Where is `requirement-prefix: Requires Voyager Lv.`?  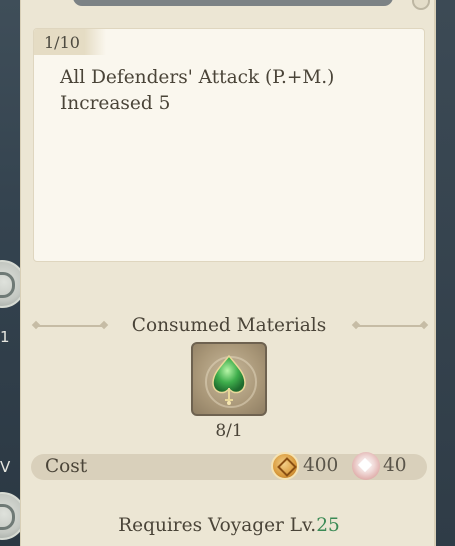 requirement-prefix: Requires Voyager Lv. is located at coordinates (217, 525).